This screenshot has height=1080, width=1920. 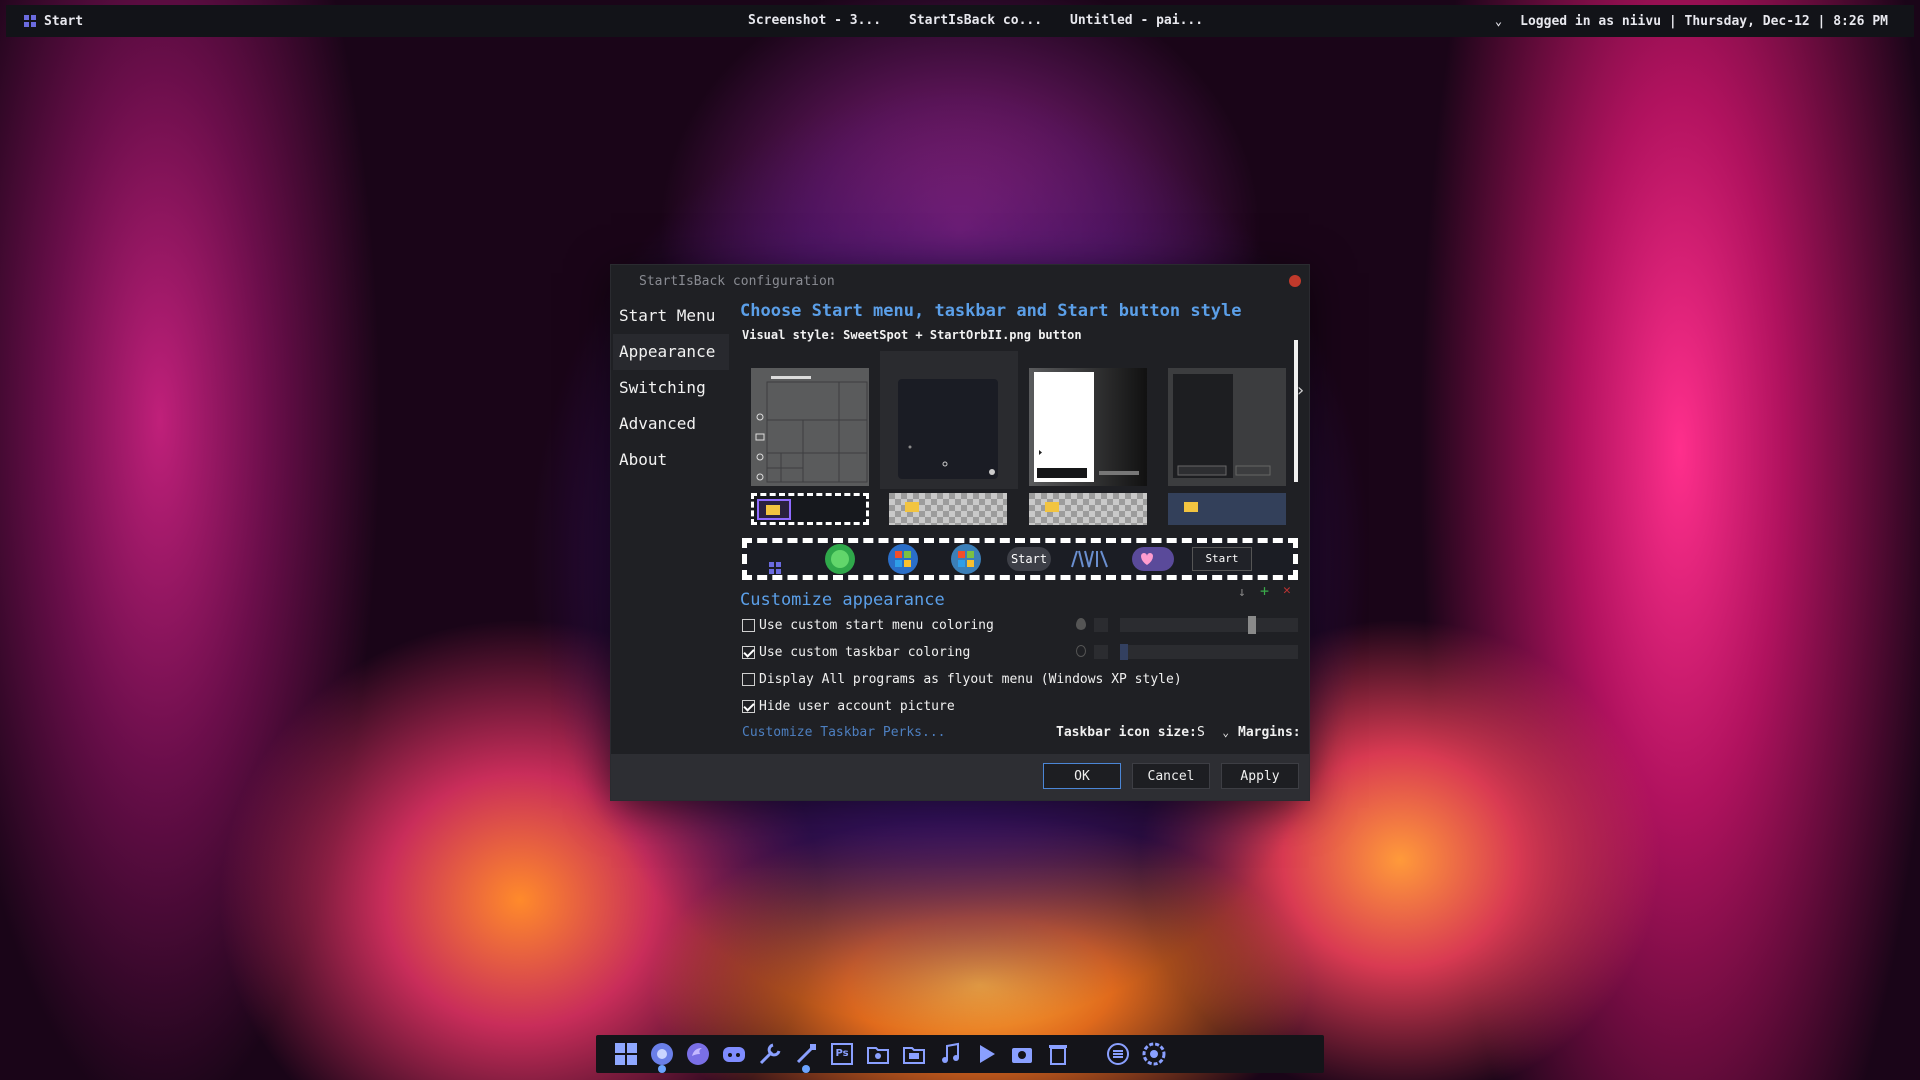 What do you see at coordinates (1212, 733) in the screenshot?
I see `icon-size-select: S ⌄` at bounding box center [1212, 733].